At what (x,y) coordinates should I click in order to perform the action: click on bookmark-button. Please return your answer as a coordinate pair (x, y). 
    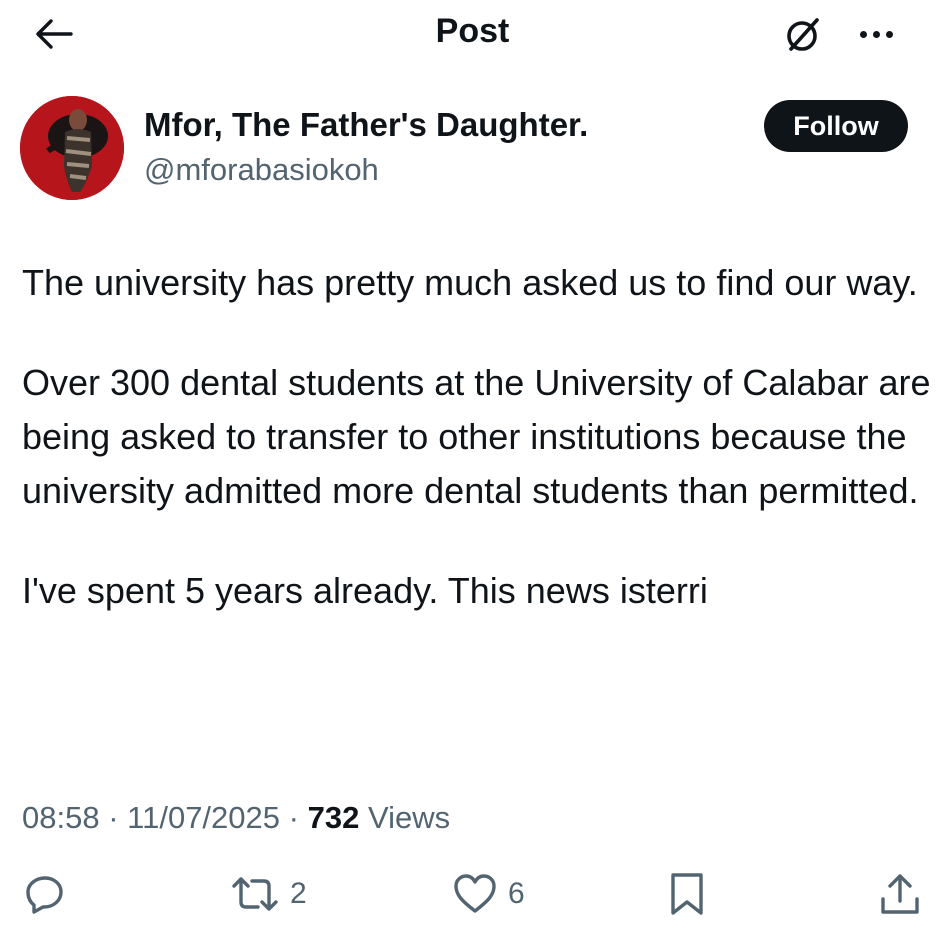
    Looking at the image, I should click on (687, 894).